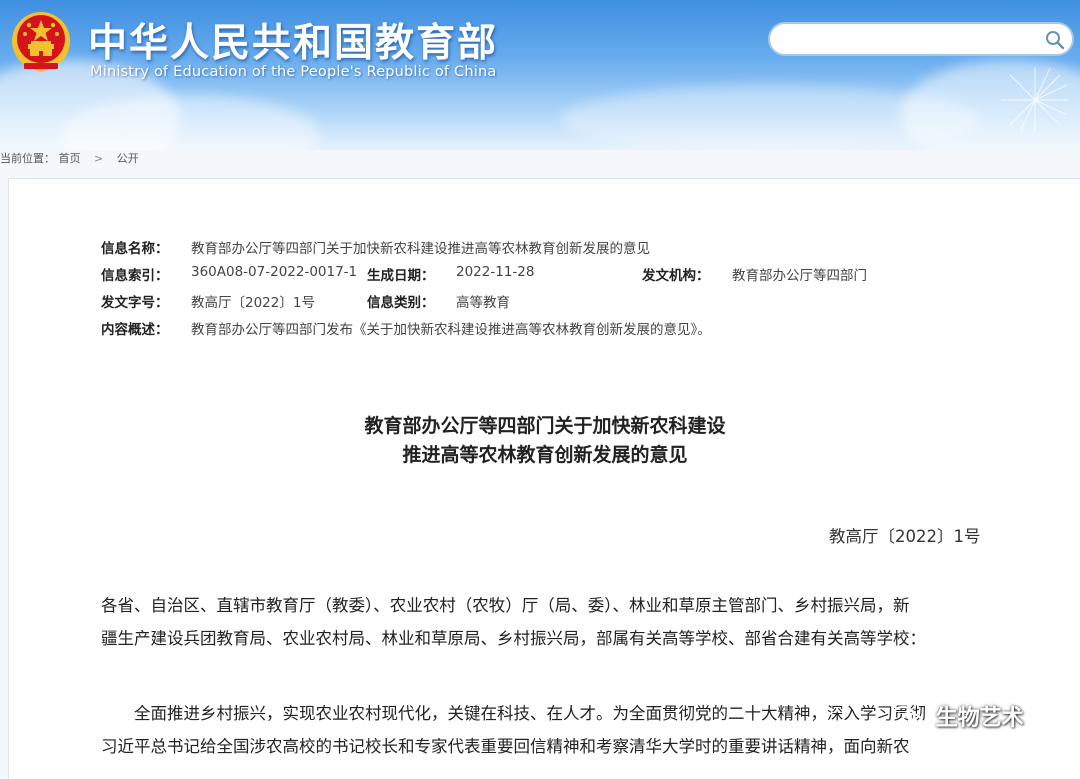 The image size is (1080, 779). What do you see at coordinates (676, 276) in the screenshot?
I see `info-agency-label: 发文机构：` at bounding box center [676, 276].